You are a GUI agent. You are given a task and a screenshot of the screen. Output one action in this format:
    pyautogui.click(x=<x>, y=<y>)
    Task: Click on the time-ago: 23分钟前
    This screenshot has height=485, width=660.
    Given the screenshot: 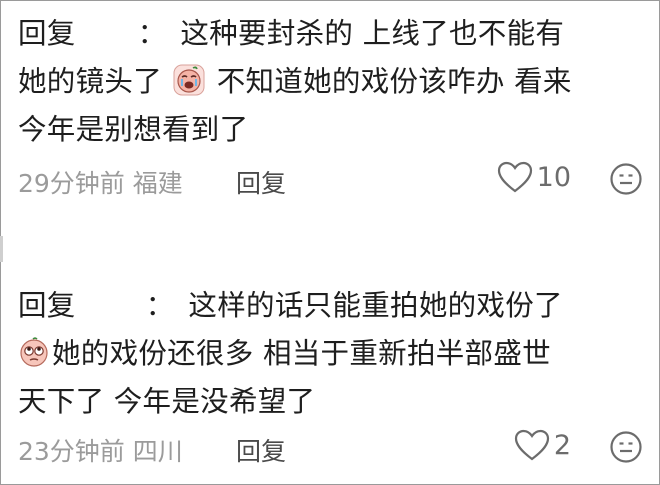 What is the action you would take?
    pyautogui.click(x=71, y=451)
    